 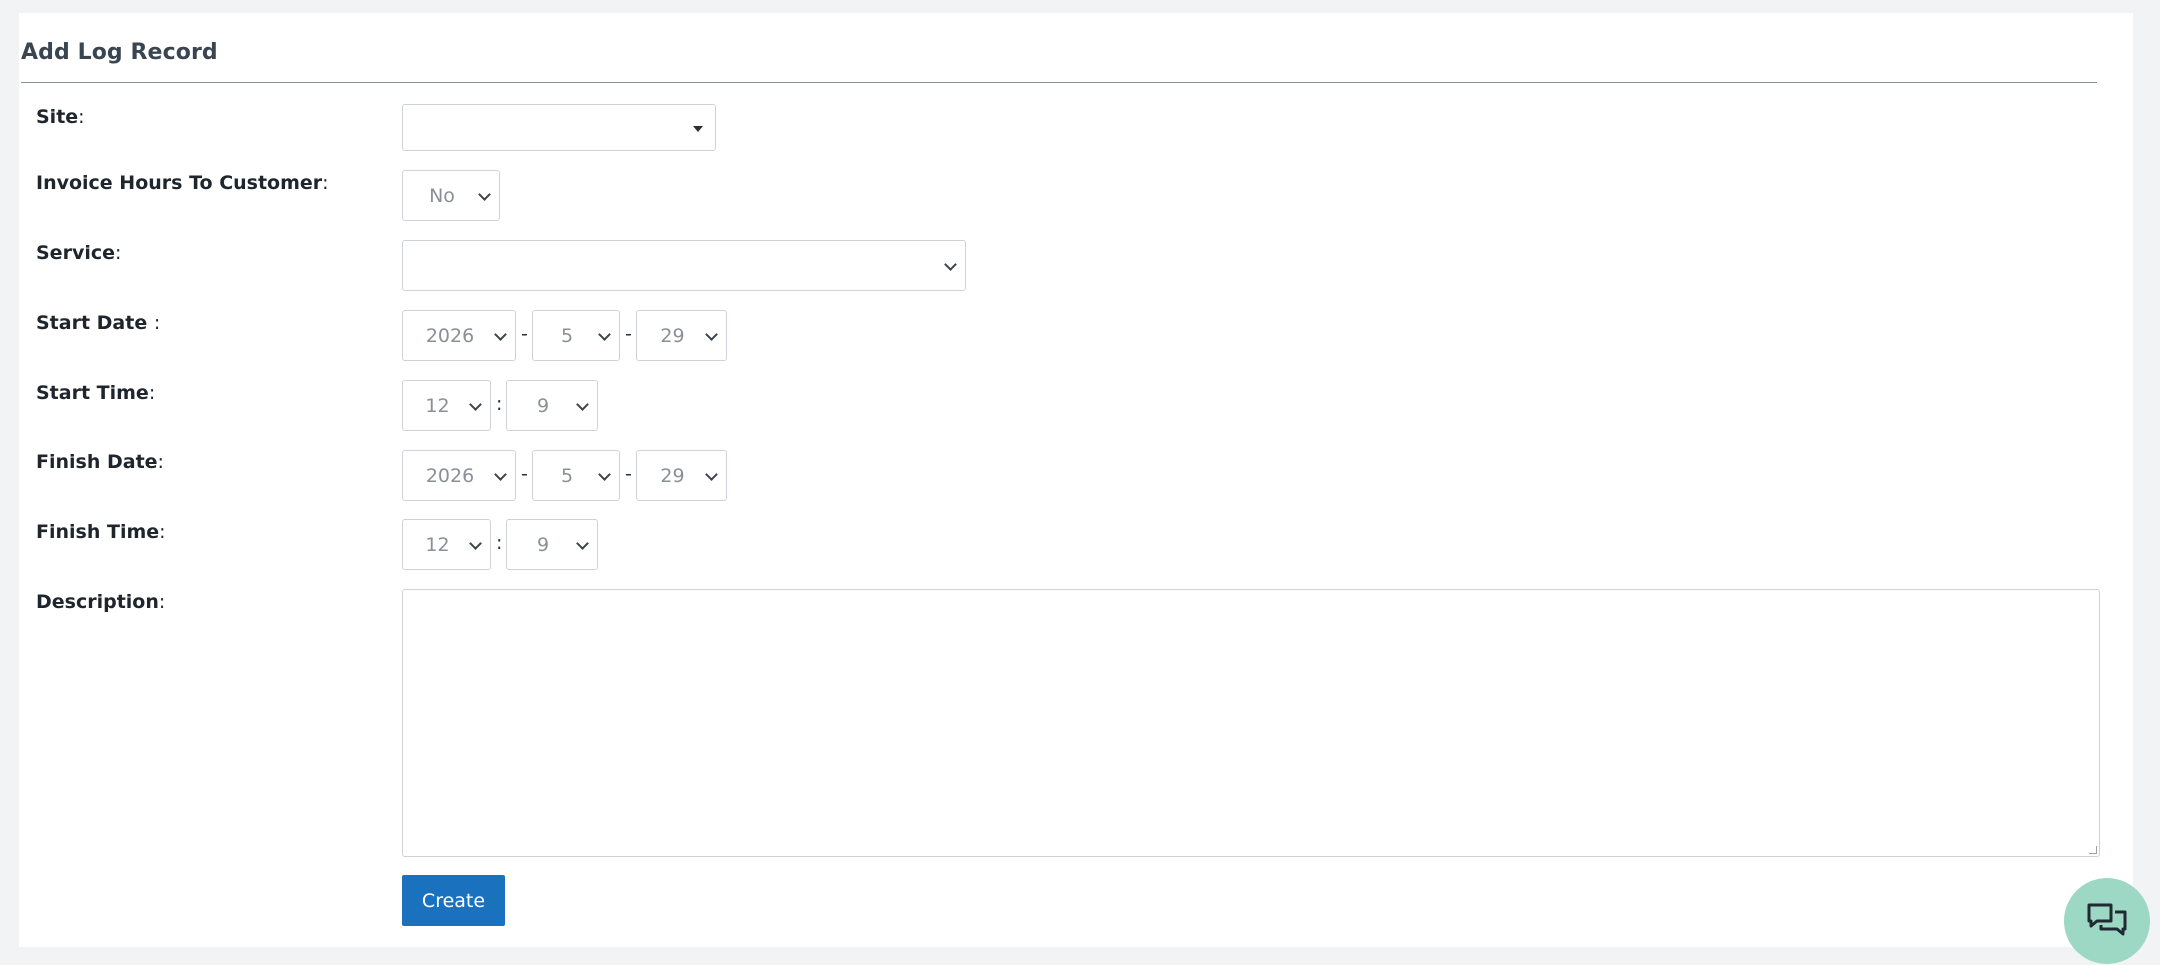 I want to click on finish-date-label: Finish Date:, so click(x=100, y=462).